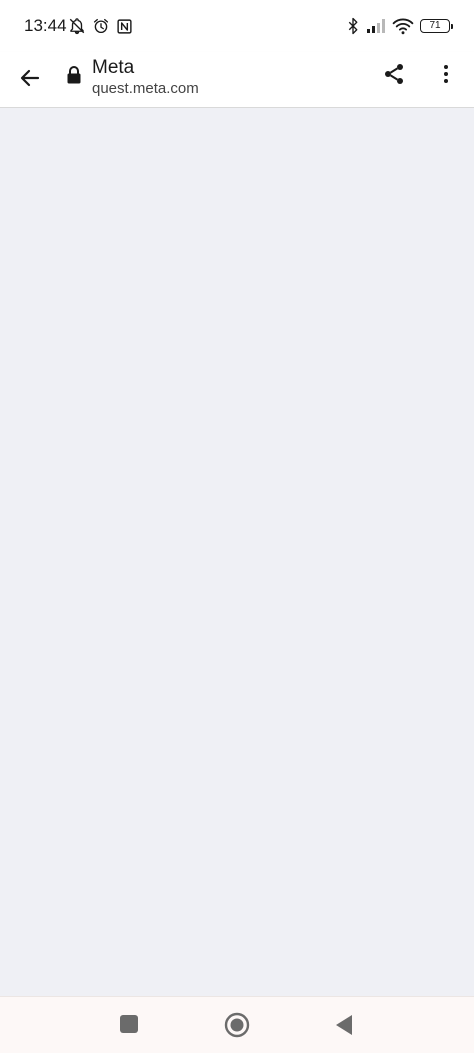 This screenshot has height=1053, width=474. I want to click on status-time: 13:44, so click(45, 25).